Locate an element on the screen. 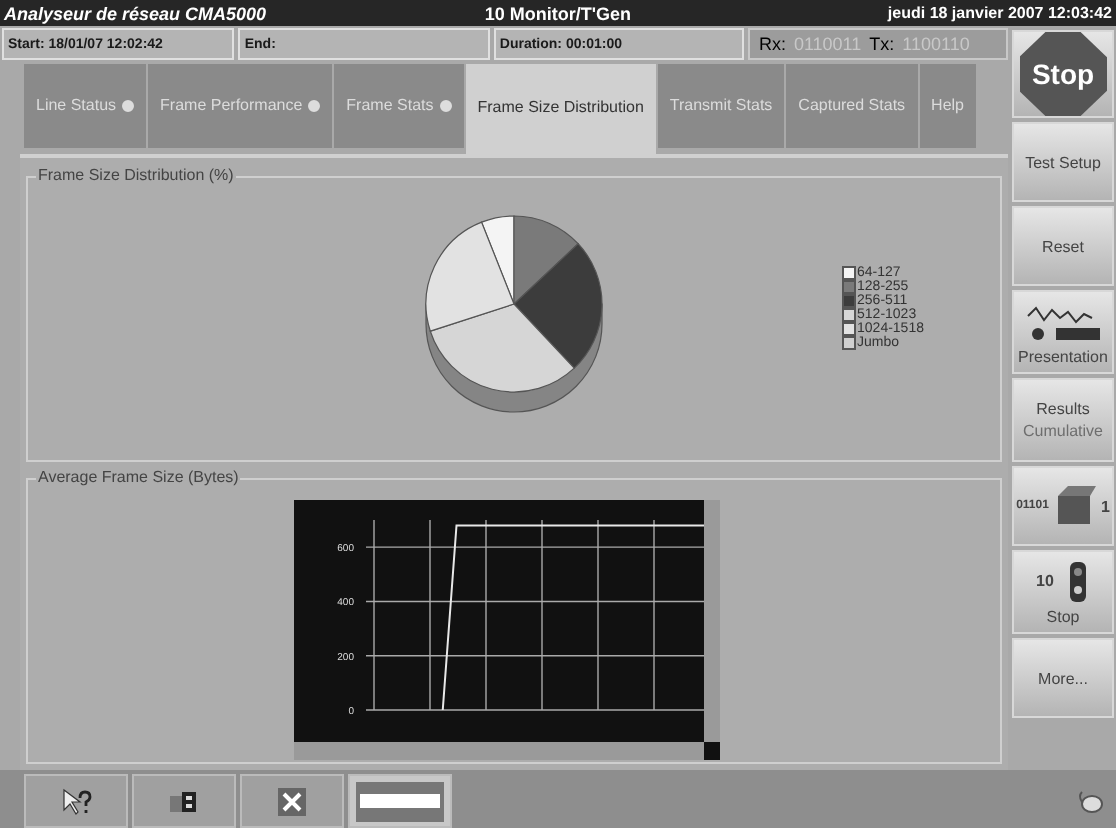 The width and height of the screenshot is (1116, 828). help-pointer-icon is located at coordinates (76, 801).